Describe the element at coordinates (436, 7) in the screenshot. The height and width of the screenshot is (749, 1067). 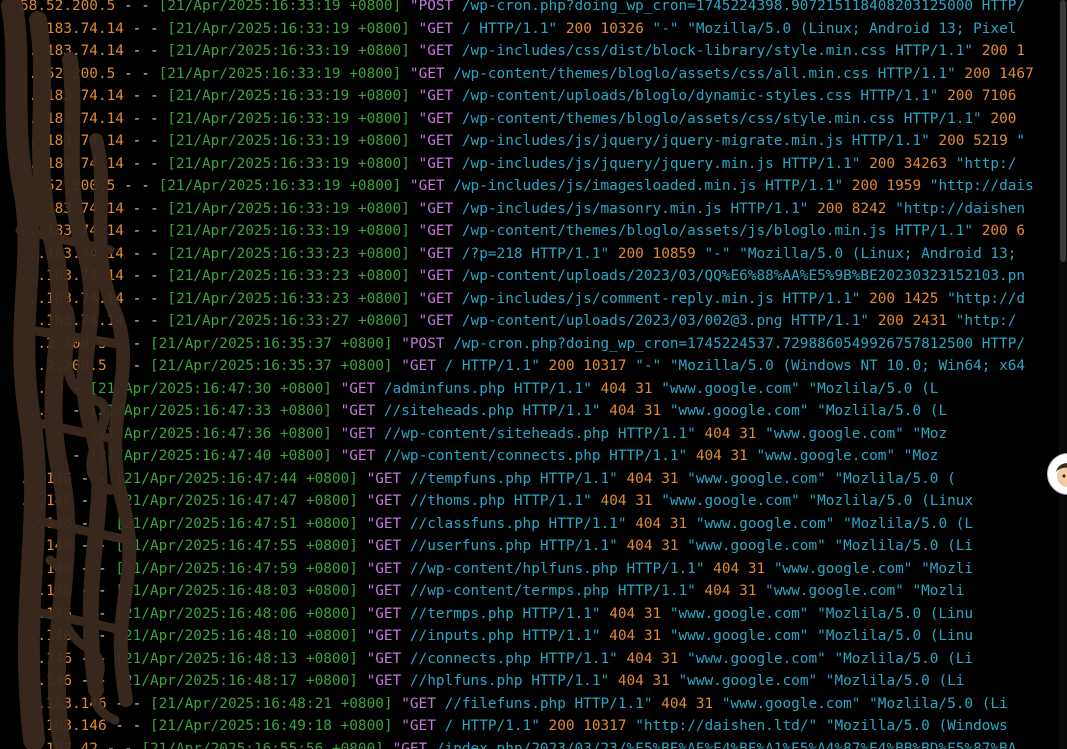
I see `log-method: POST` at that location.